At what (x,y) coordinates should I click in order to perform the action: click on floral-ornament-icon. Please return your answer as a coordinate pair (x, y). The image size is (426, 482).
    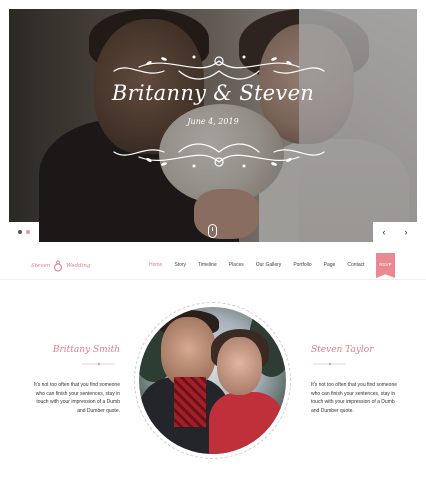
    Looking at the image, I should click on (219, 111).